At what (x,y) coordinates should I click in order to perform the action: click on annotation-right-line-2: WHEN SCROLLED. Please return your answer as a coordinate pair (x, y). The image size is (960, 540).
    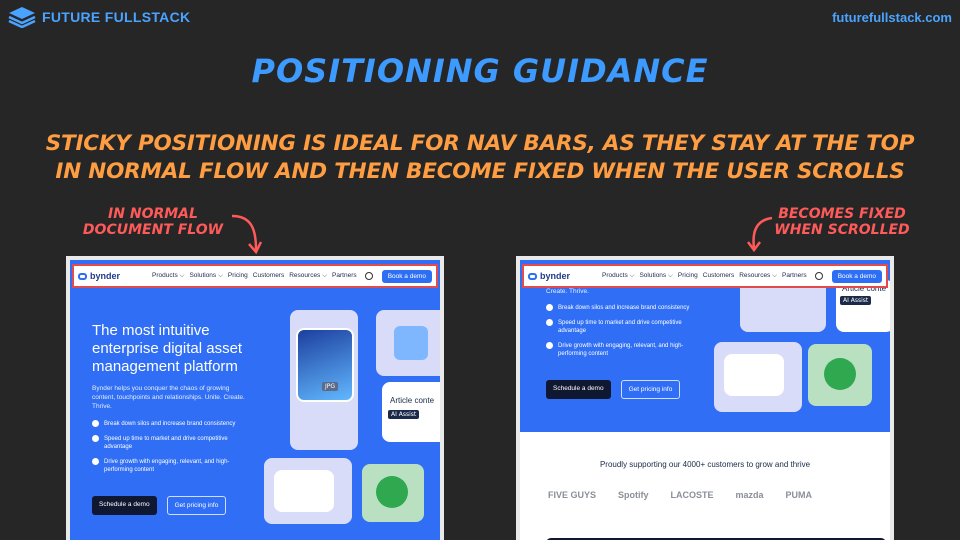
    Looking at the image, I should click on (842, 230).